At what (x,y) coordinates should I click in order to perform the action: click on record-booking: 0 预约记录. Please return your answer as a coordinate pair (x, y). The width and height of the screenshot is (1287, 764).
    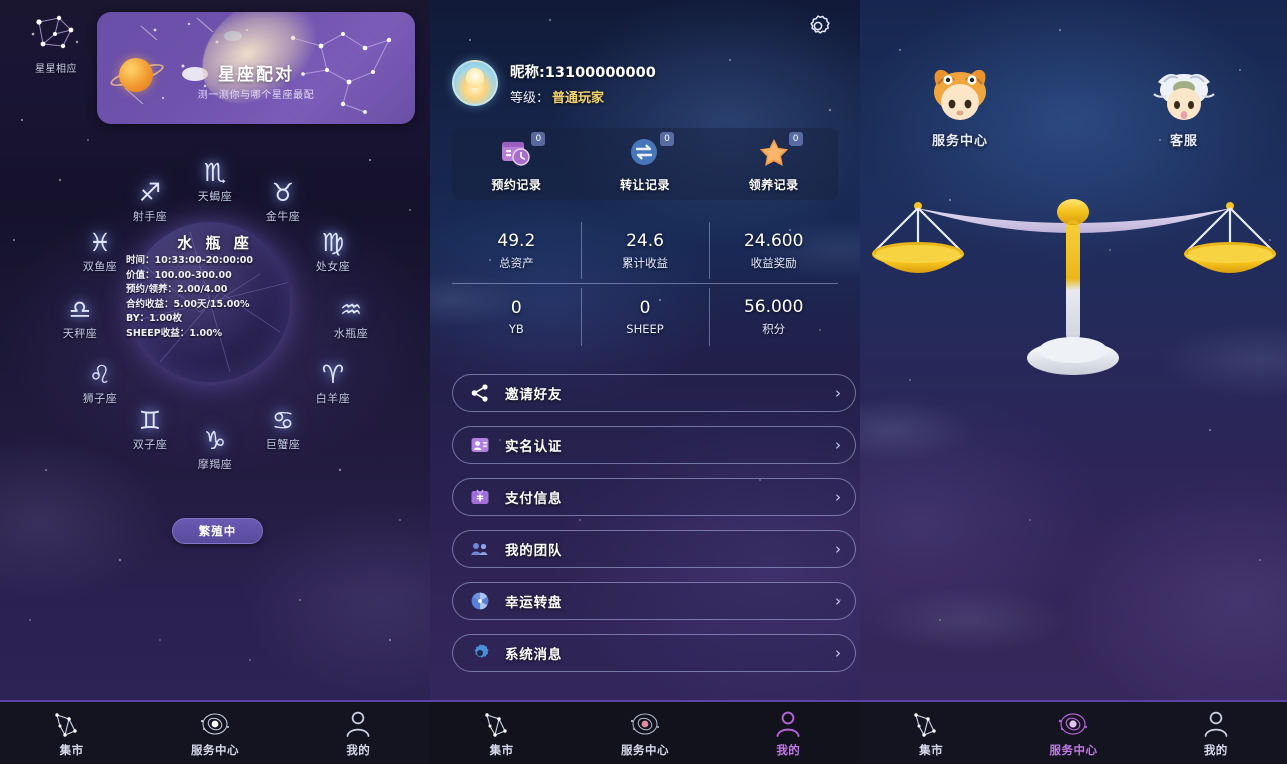
    Looking at the image, I should click on (516, 162).